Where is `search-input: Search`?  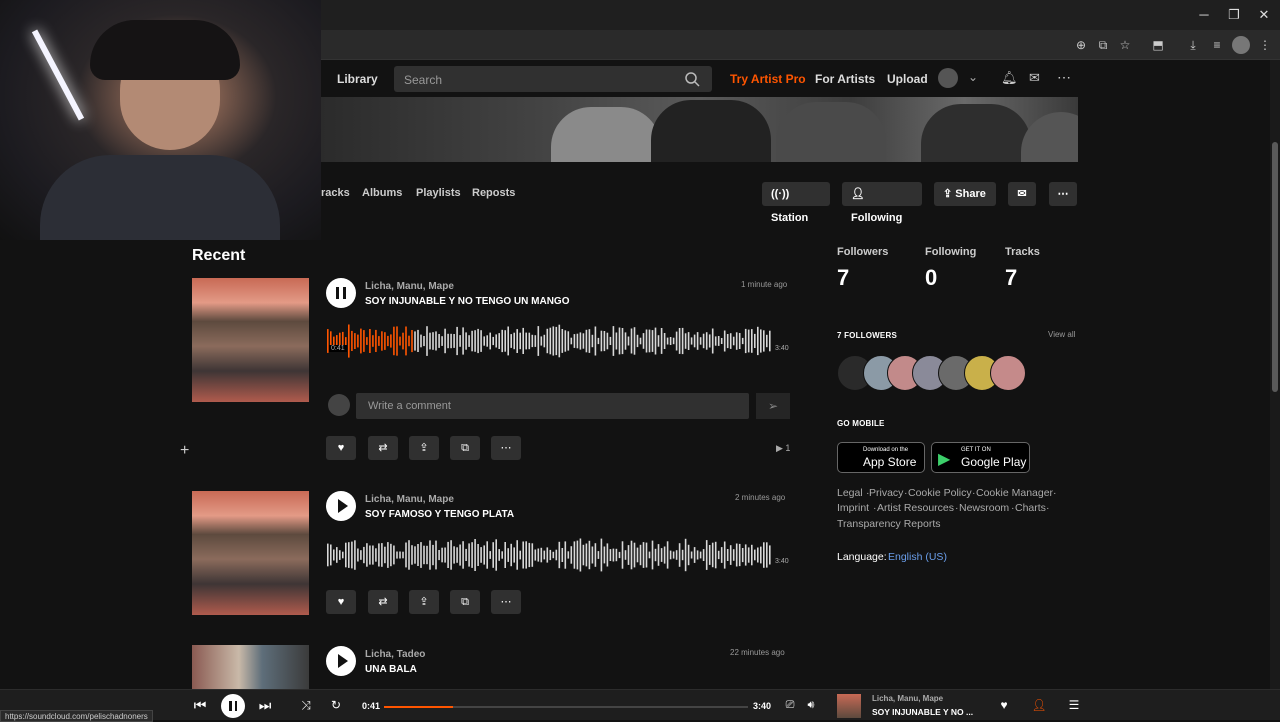
search-input: Search is located at coordinates (553, 79).